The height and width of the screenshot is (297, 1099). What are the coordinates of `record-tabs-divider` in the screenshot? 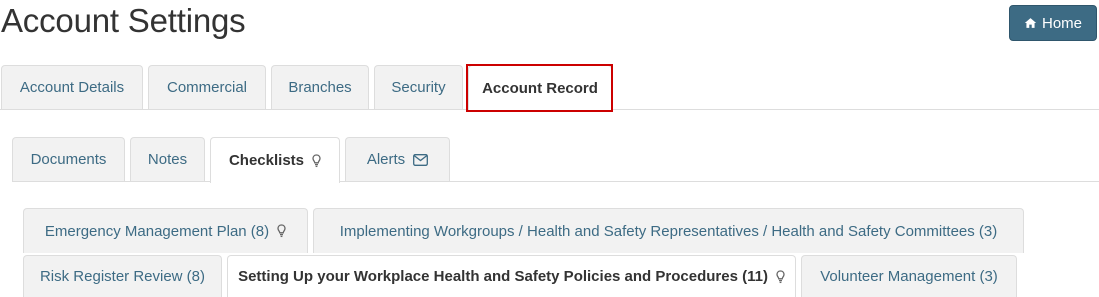 It's located at (555, 181).